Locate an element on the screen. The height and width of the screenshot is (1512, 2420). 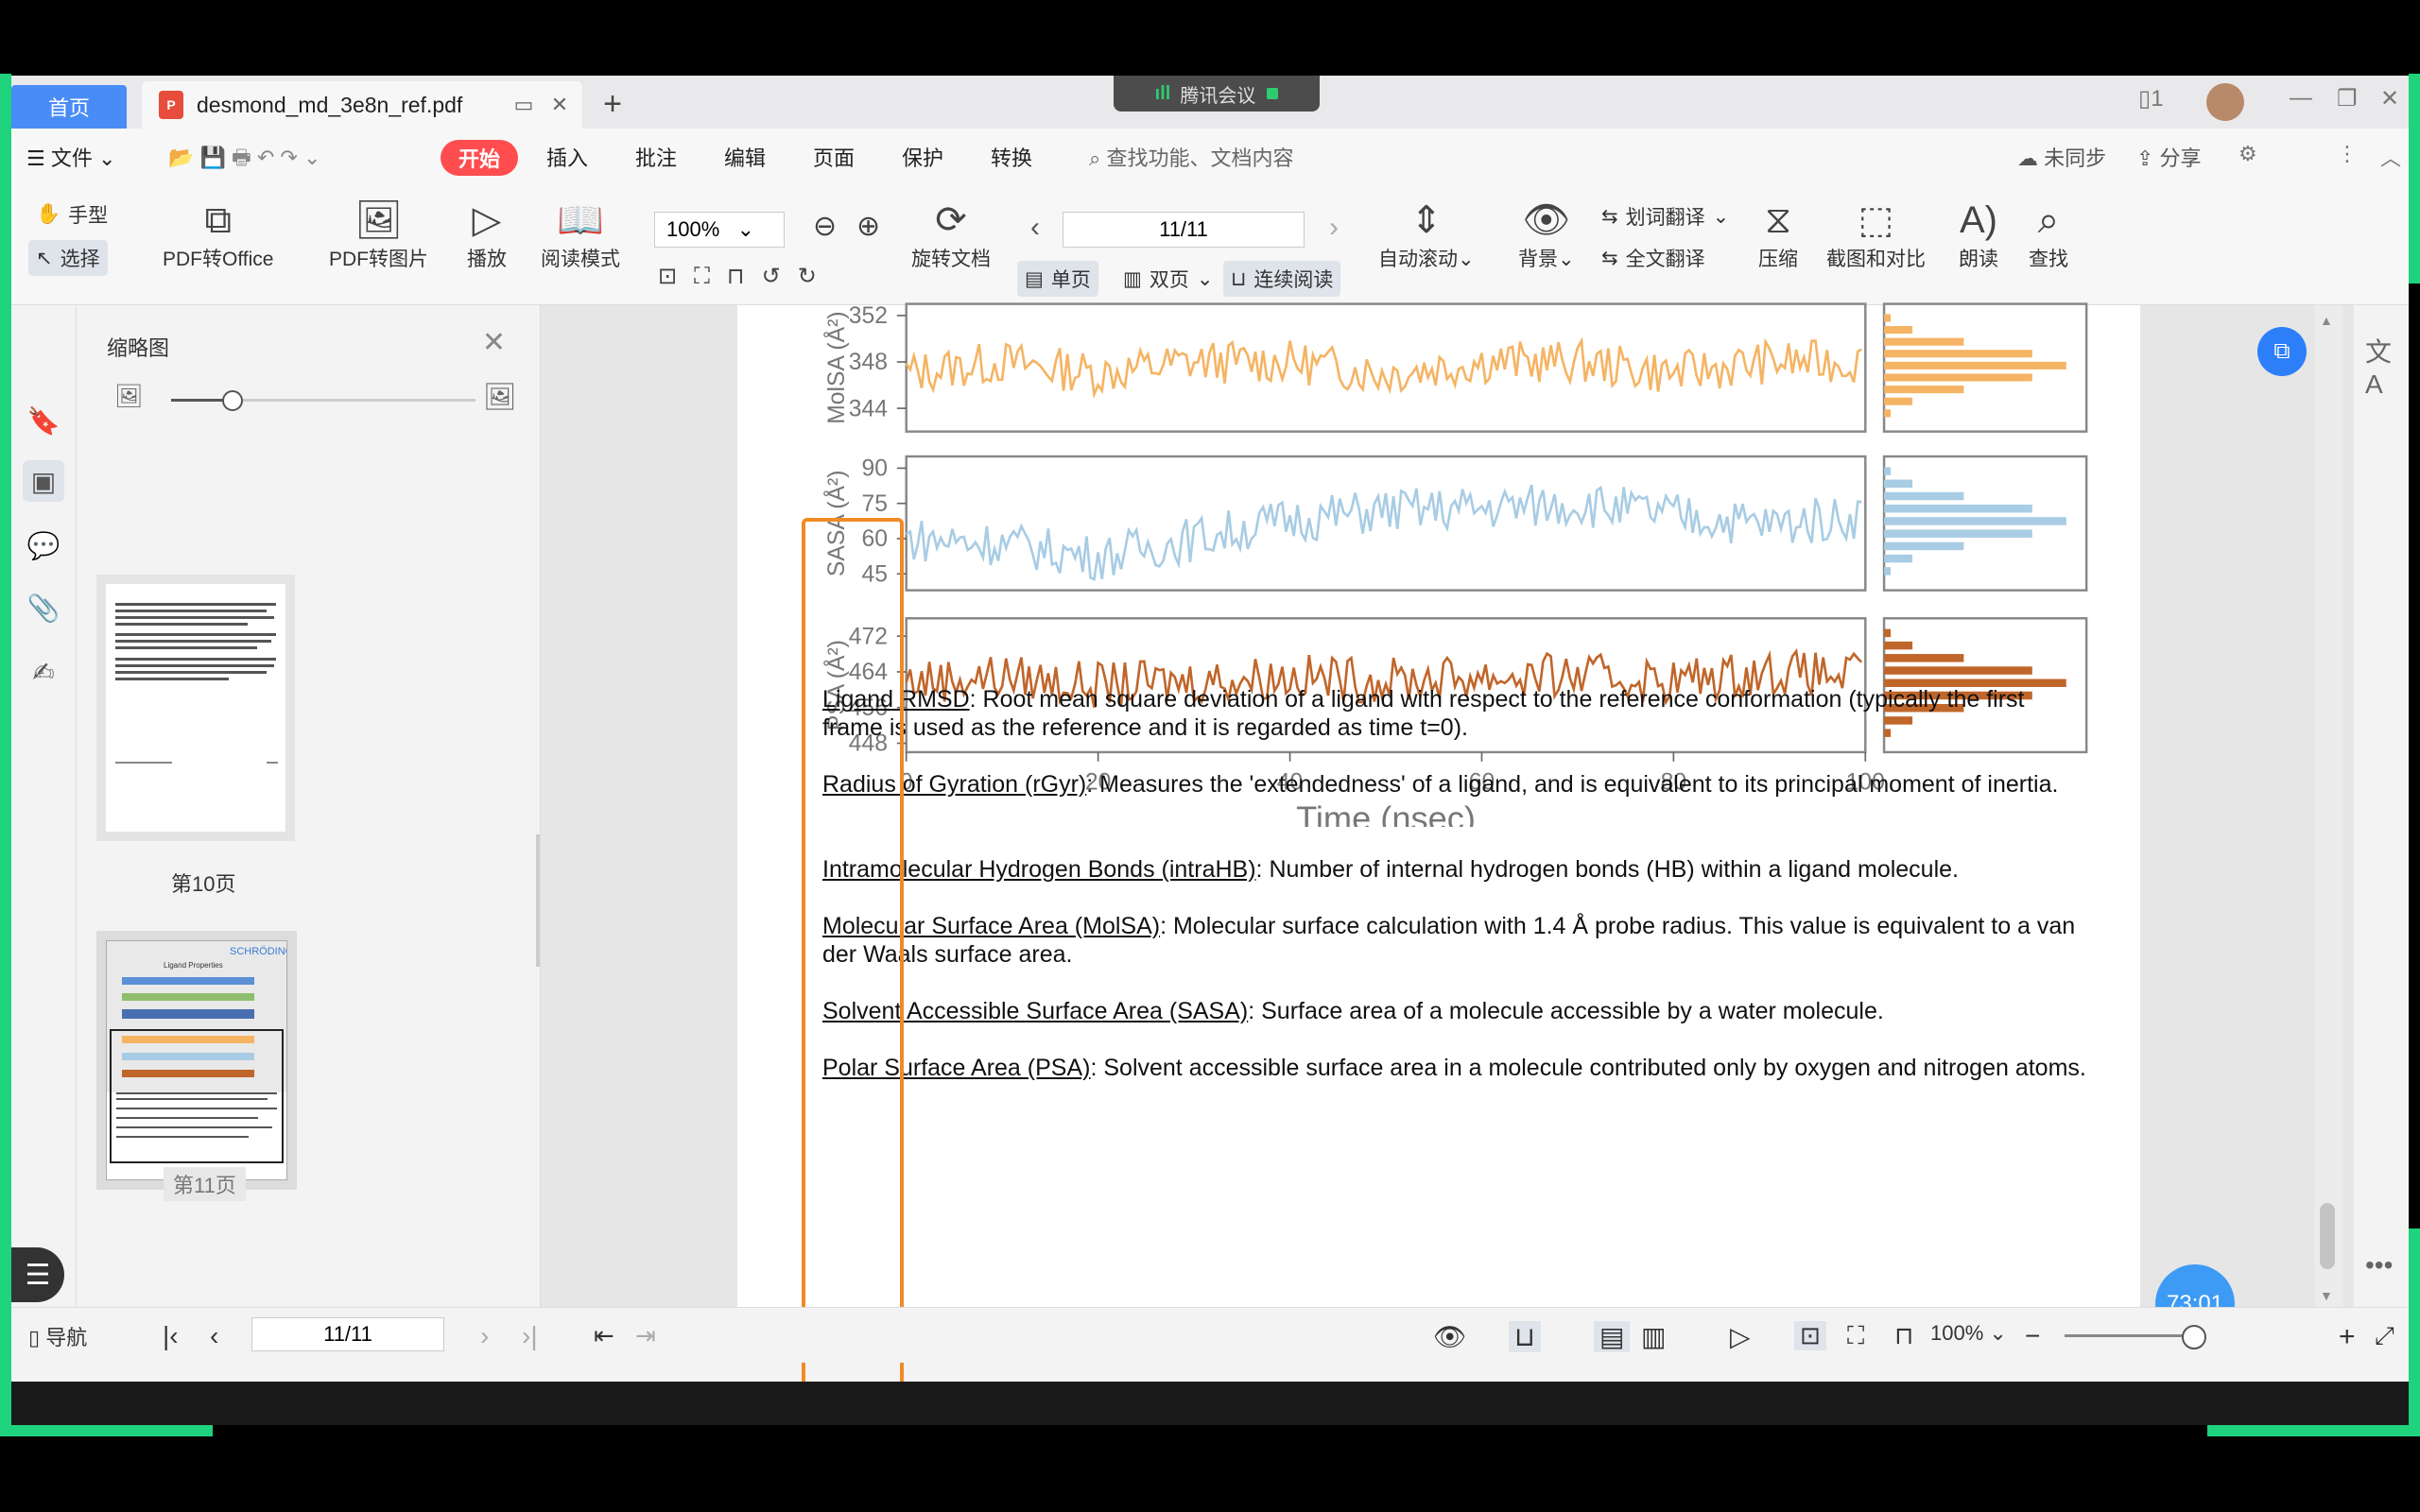
eye-icon: 👁 is located at coordinates (1450, 1336).